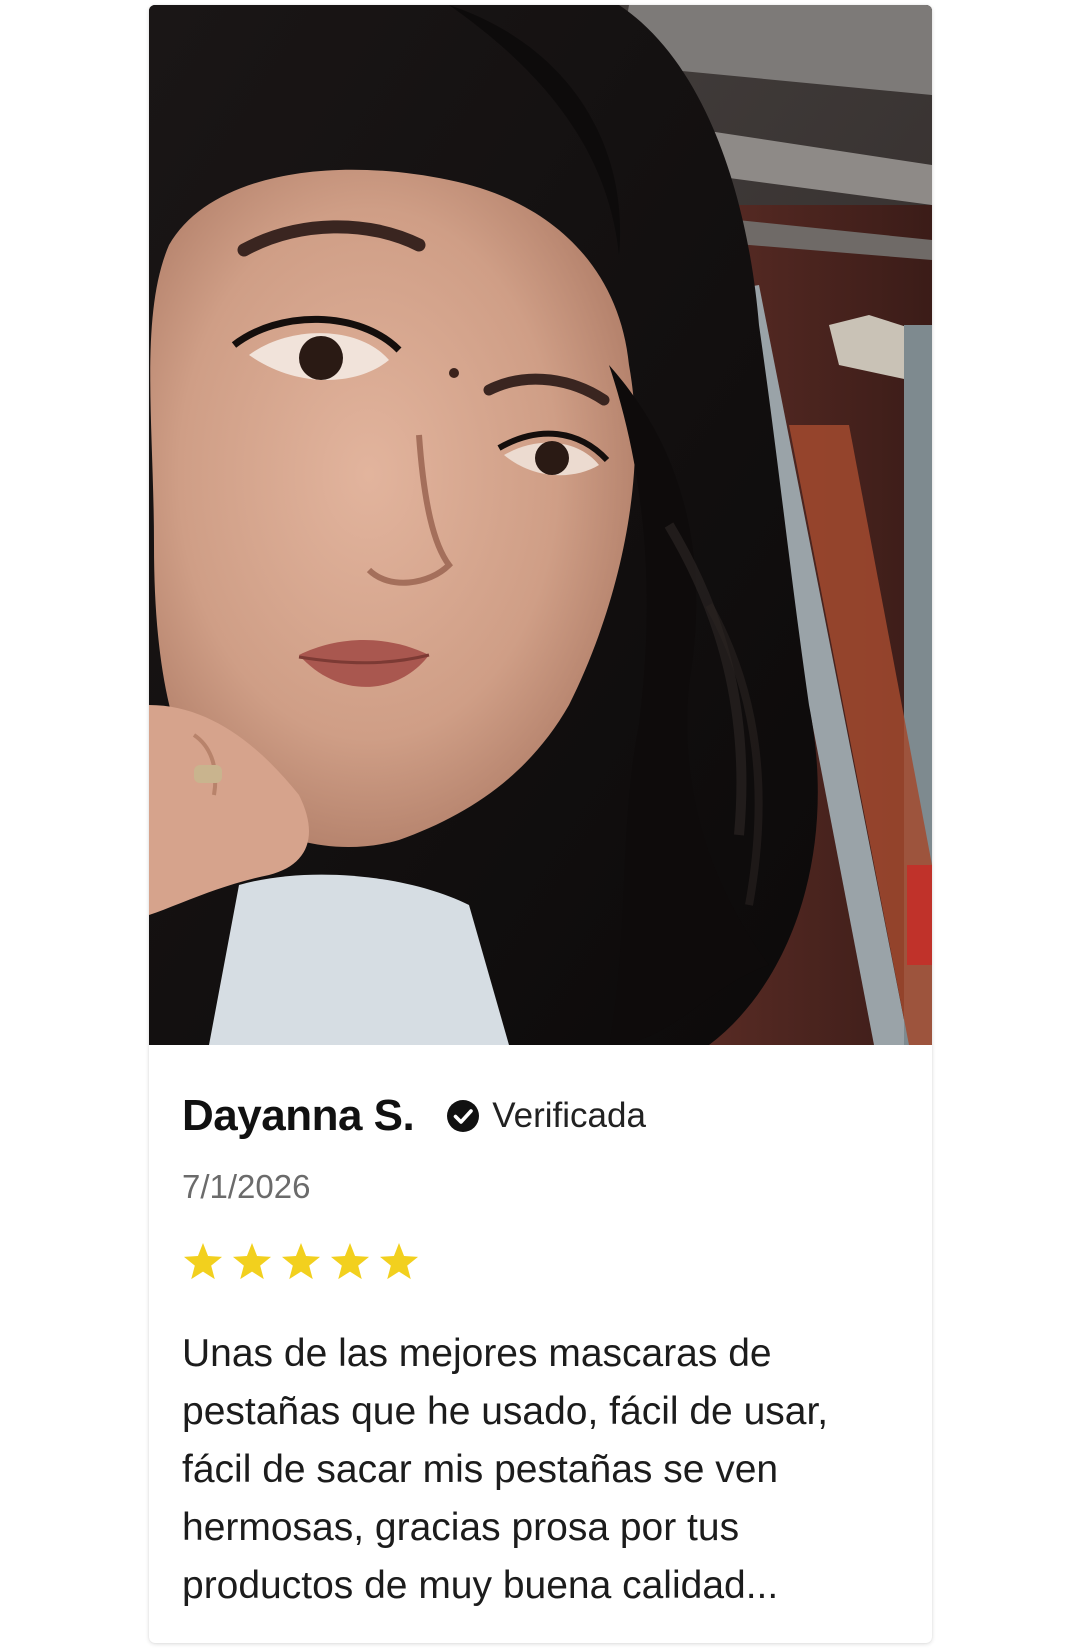 The height and width of the screenshot is (1650, 1080). I want to click on star-rating, so click(304, 1262).